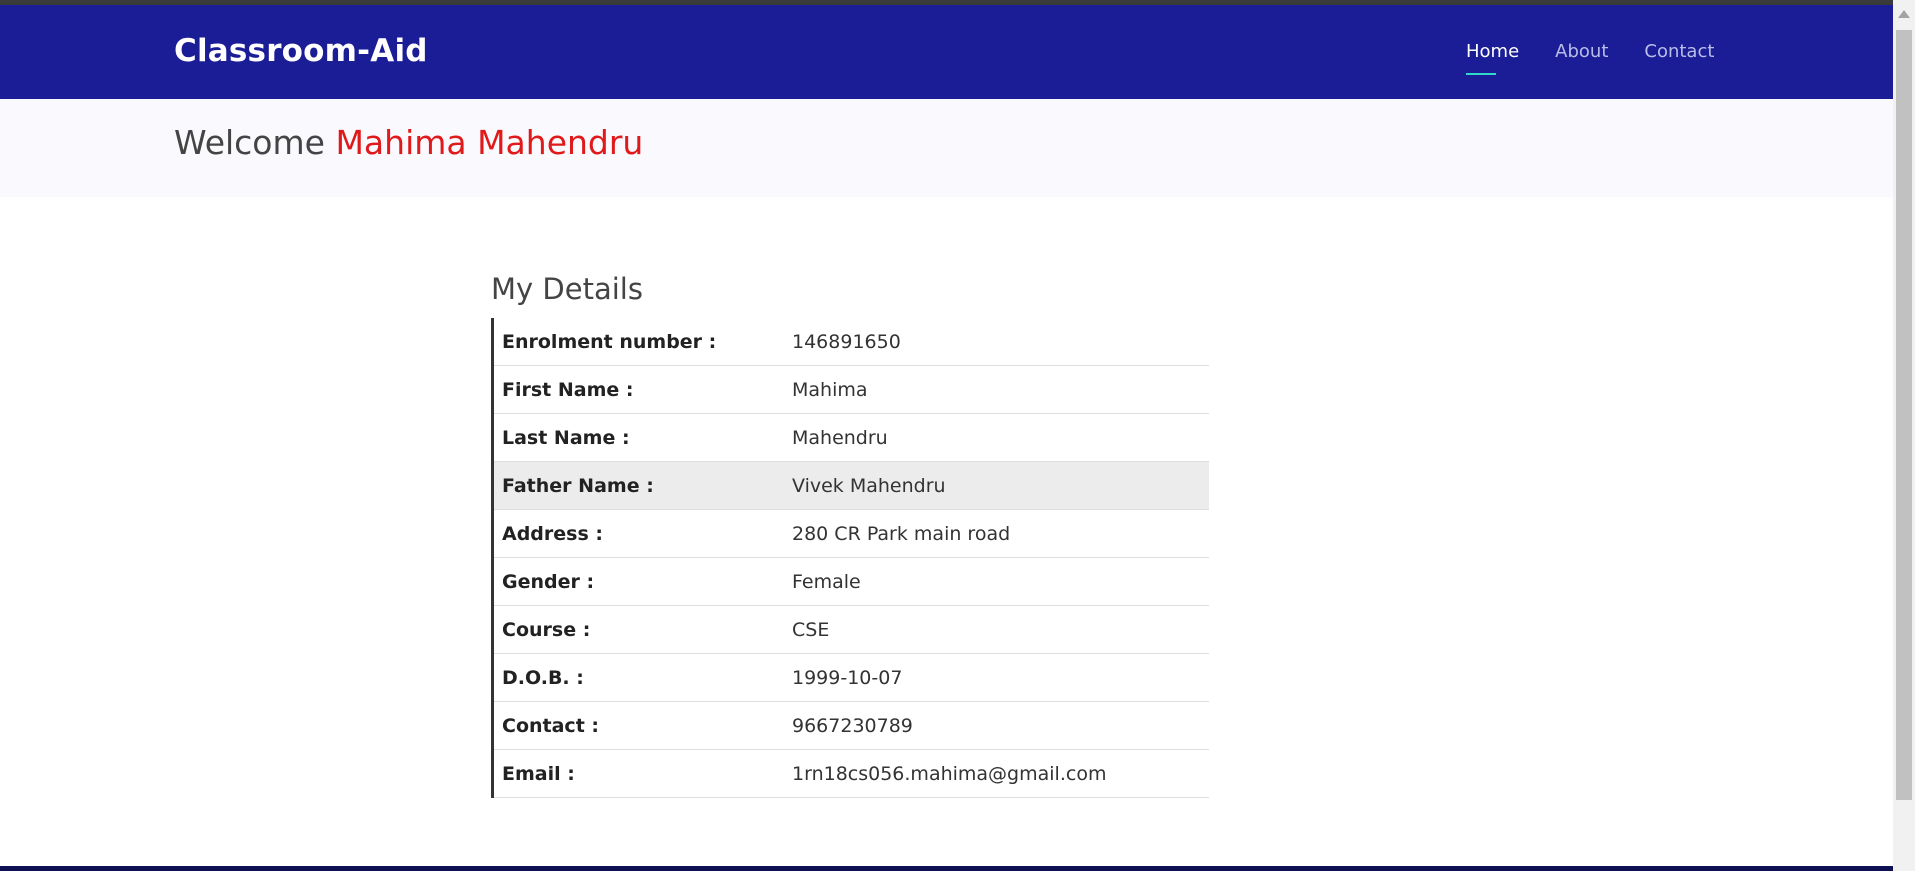  What do you see at coordinates (609, 341) in the screenshot?
I see `details-label: Enrolment number :` at bounding box center [609, 341].